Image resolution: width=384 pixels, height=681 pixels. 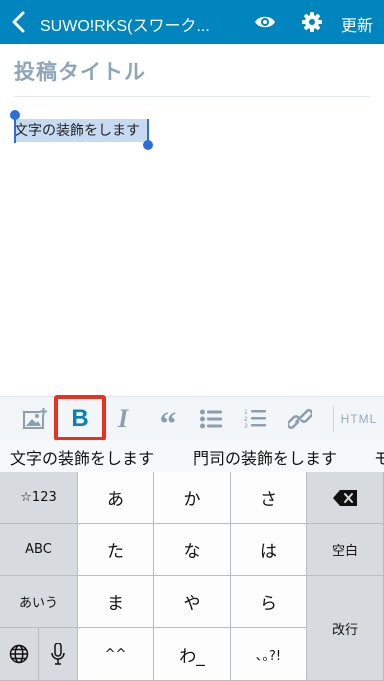 I want to click on globe-key, so click(x=19, y=654).